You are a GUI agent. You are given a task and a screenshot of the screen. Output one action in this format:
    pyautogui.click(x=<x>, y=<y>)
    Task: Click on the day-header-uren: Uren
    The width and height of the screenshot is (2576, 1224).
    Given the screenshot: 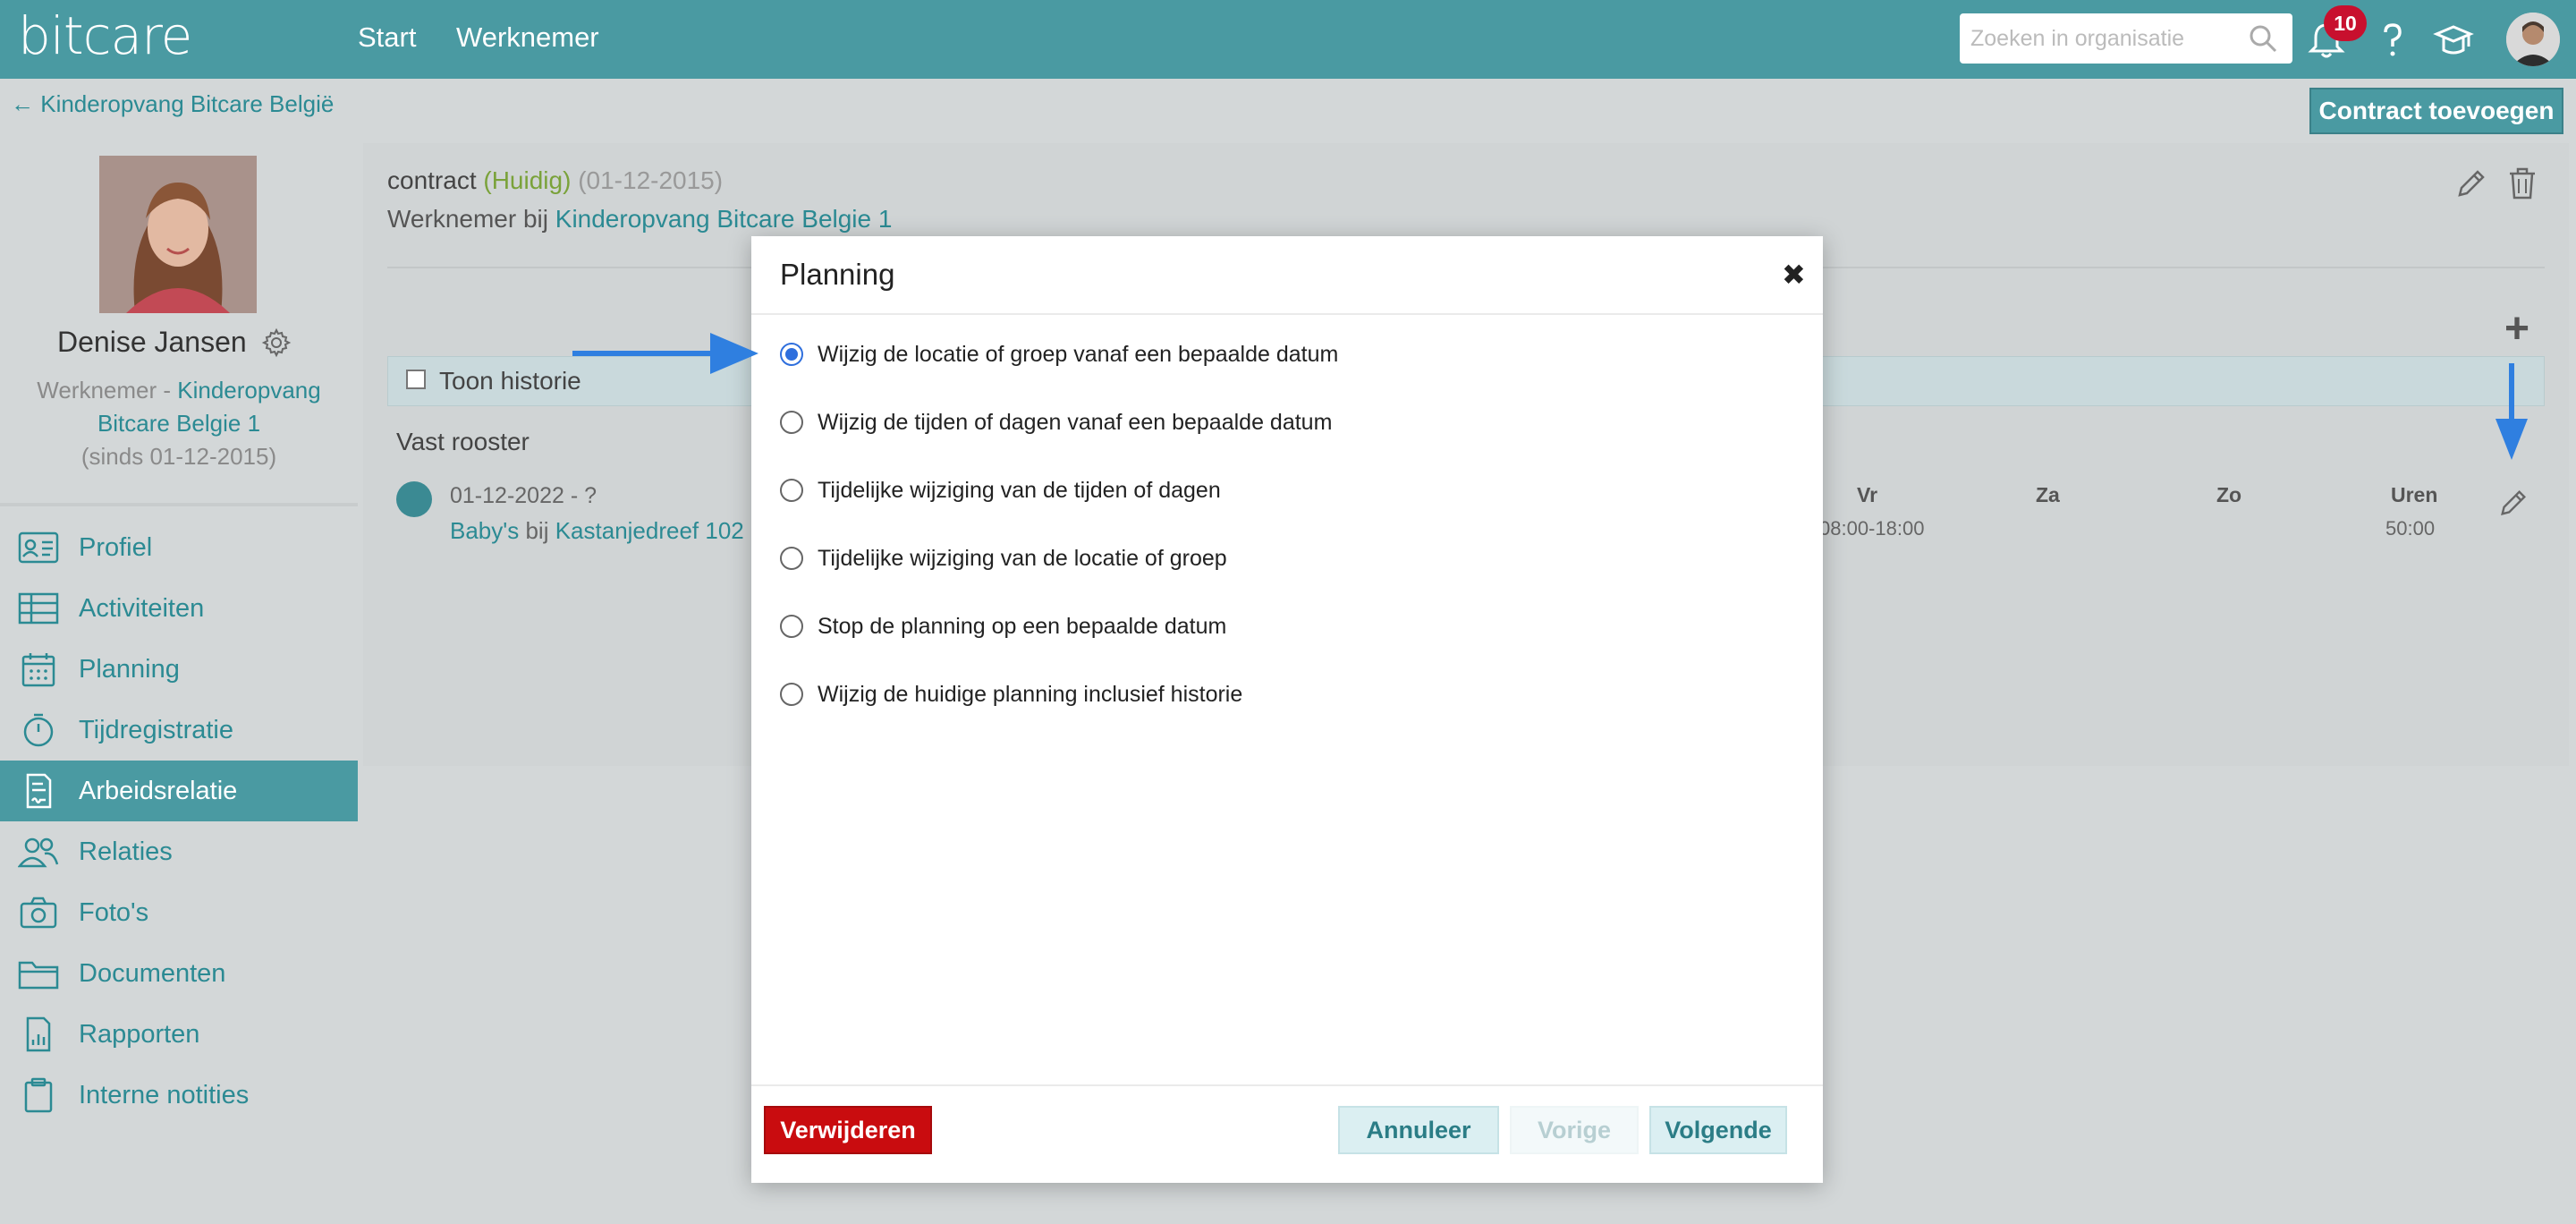 What is the action you would take?
    pyautogui.click(x=2414, y=495)
    